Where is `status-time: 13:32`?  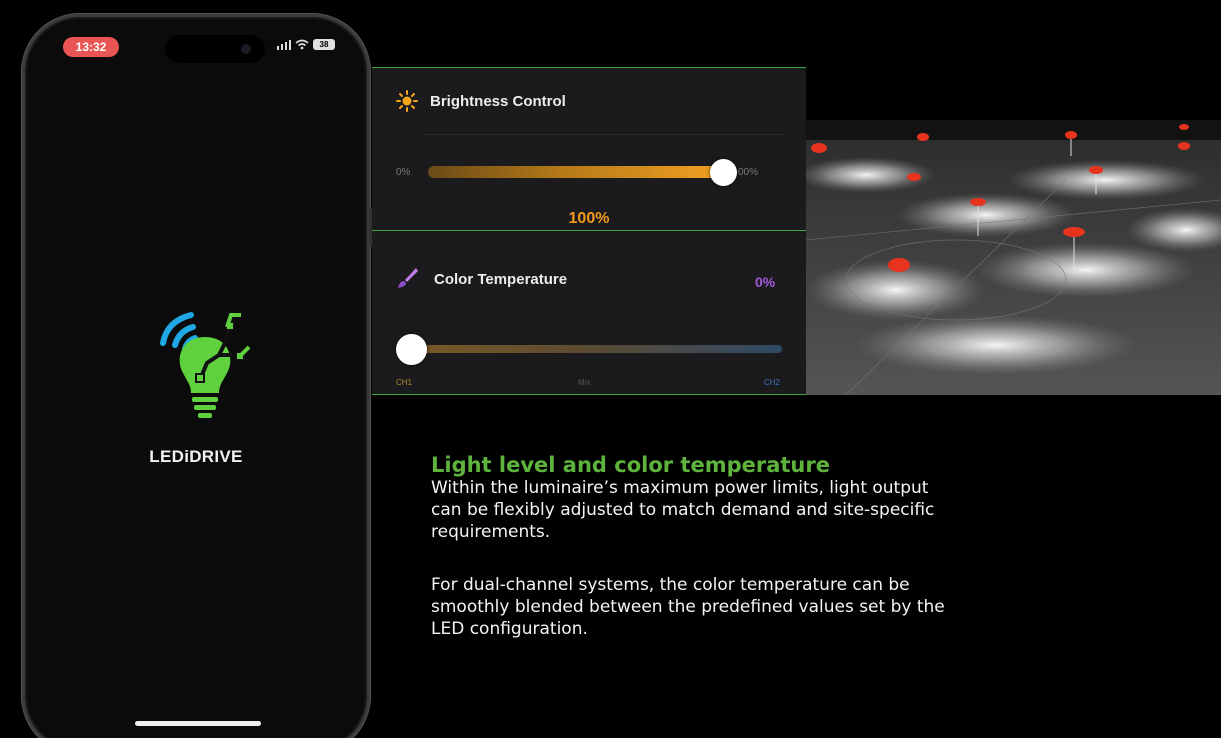
status-time: 13:32 is located at coordinates (91, 47).